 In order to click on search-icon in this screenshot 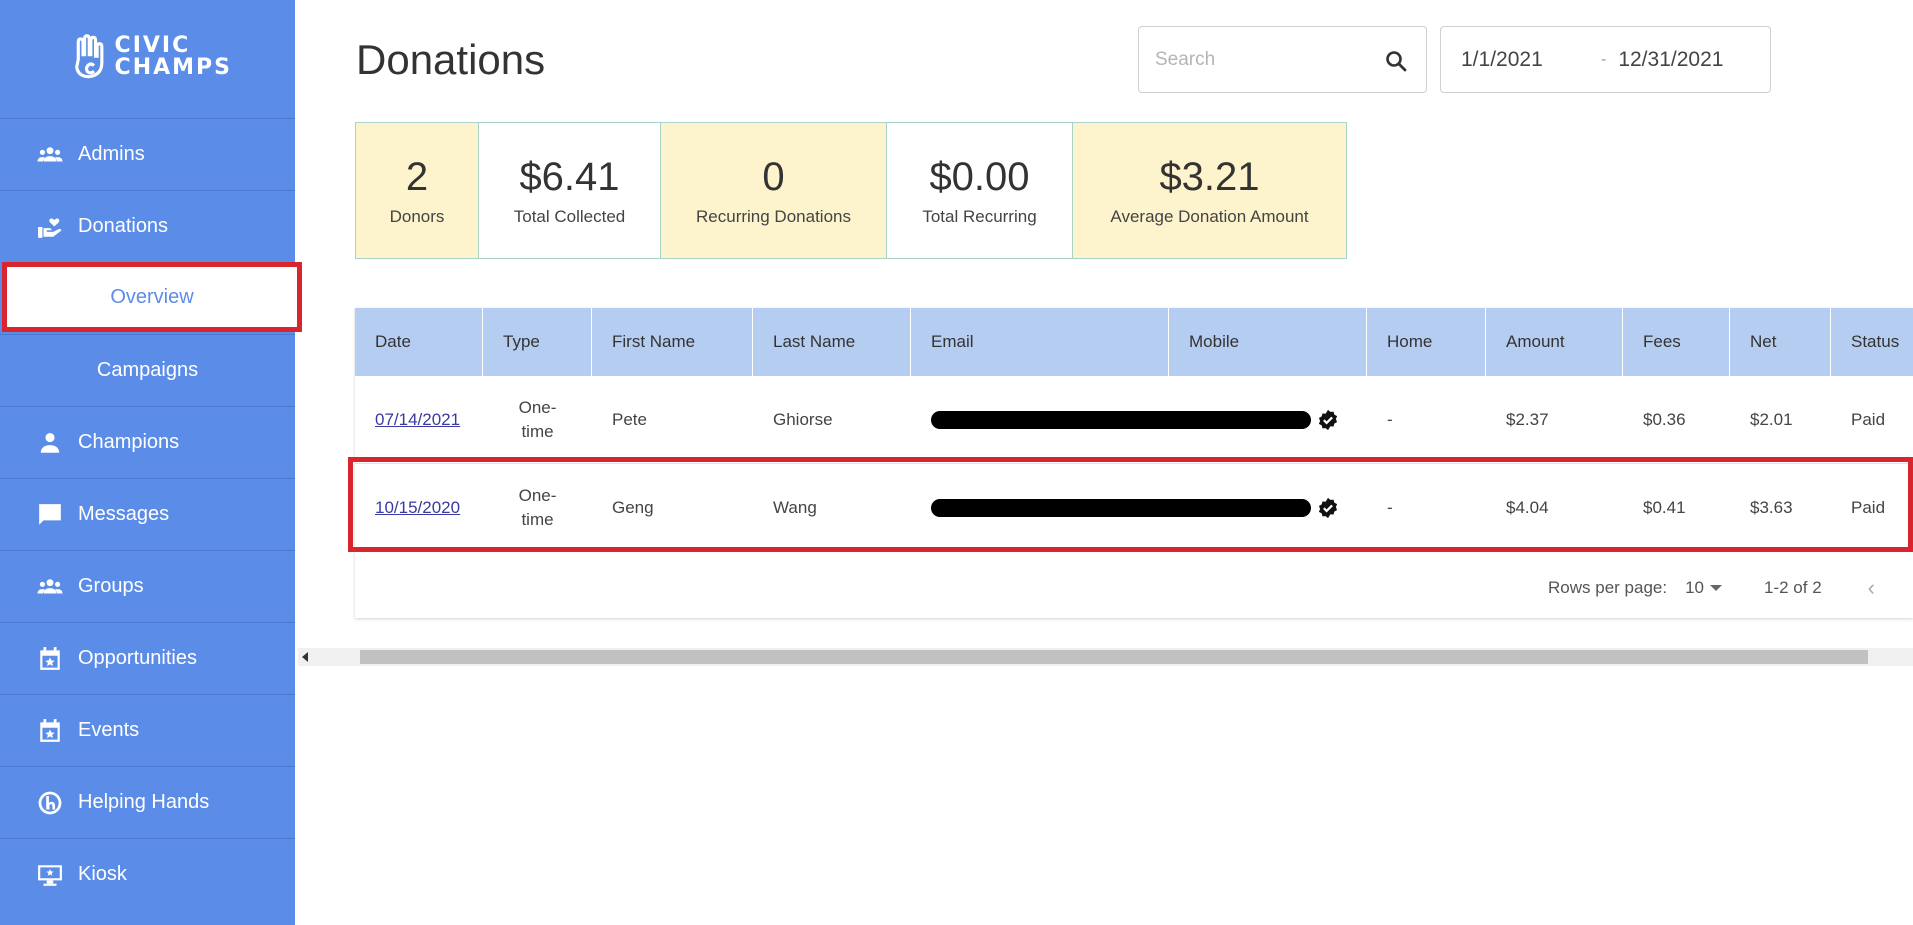, I will do `click(1396, 61)`.